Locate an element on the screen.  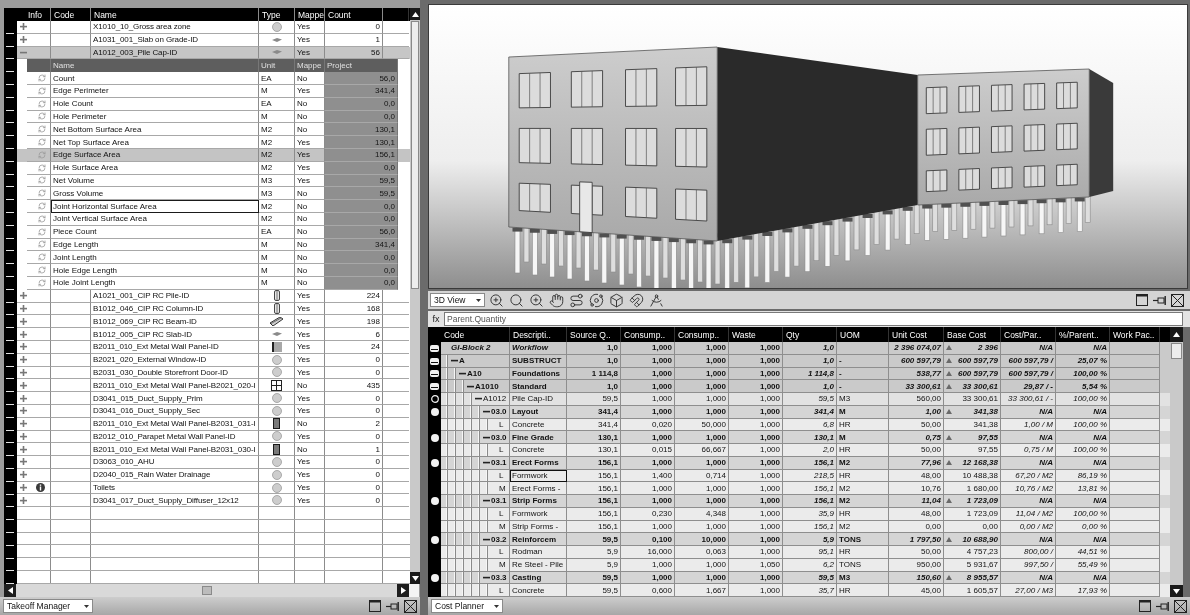
tree-node-code: A1010 is located at coordinates (487, 386).